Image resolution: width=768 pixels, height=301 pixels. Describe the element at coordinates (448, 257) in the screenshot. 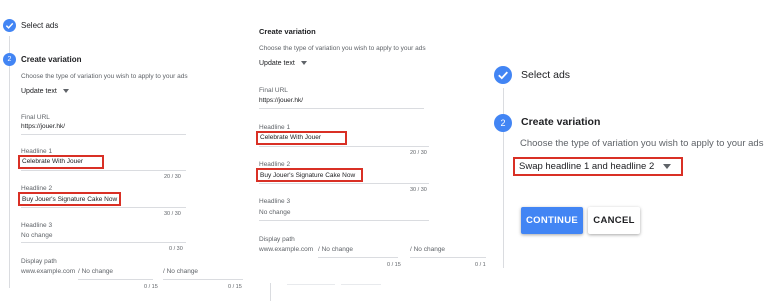

I see `panel-2-path-2-underline` at that location.